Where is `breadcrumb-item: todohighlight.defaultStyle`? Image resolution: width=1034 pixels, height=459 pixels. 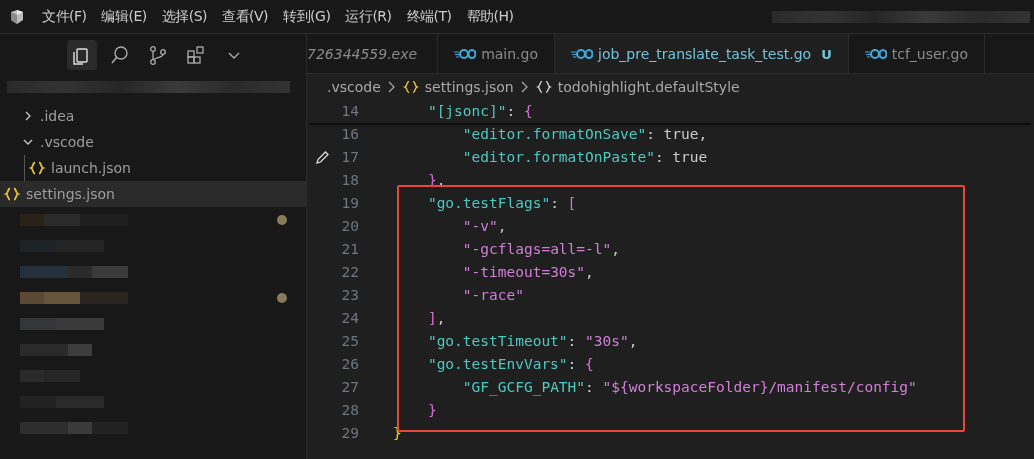 breadcrumb-item: todohighlight.defaultStyle is located at coordinates (648, 87).